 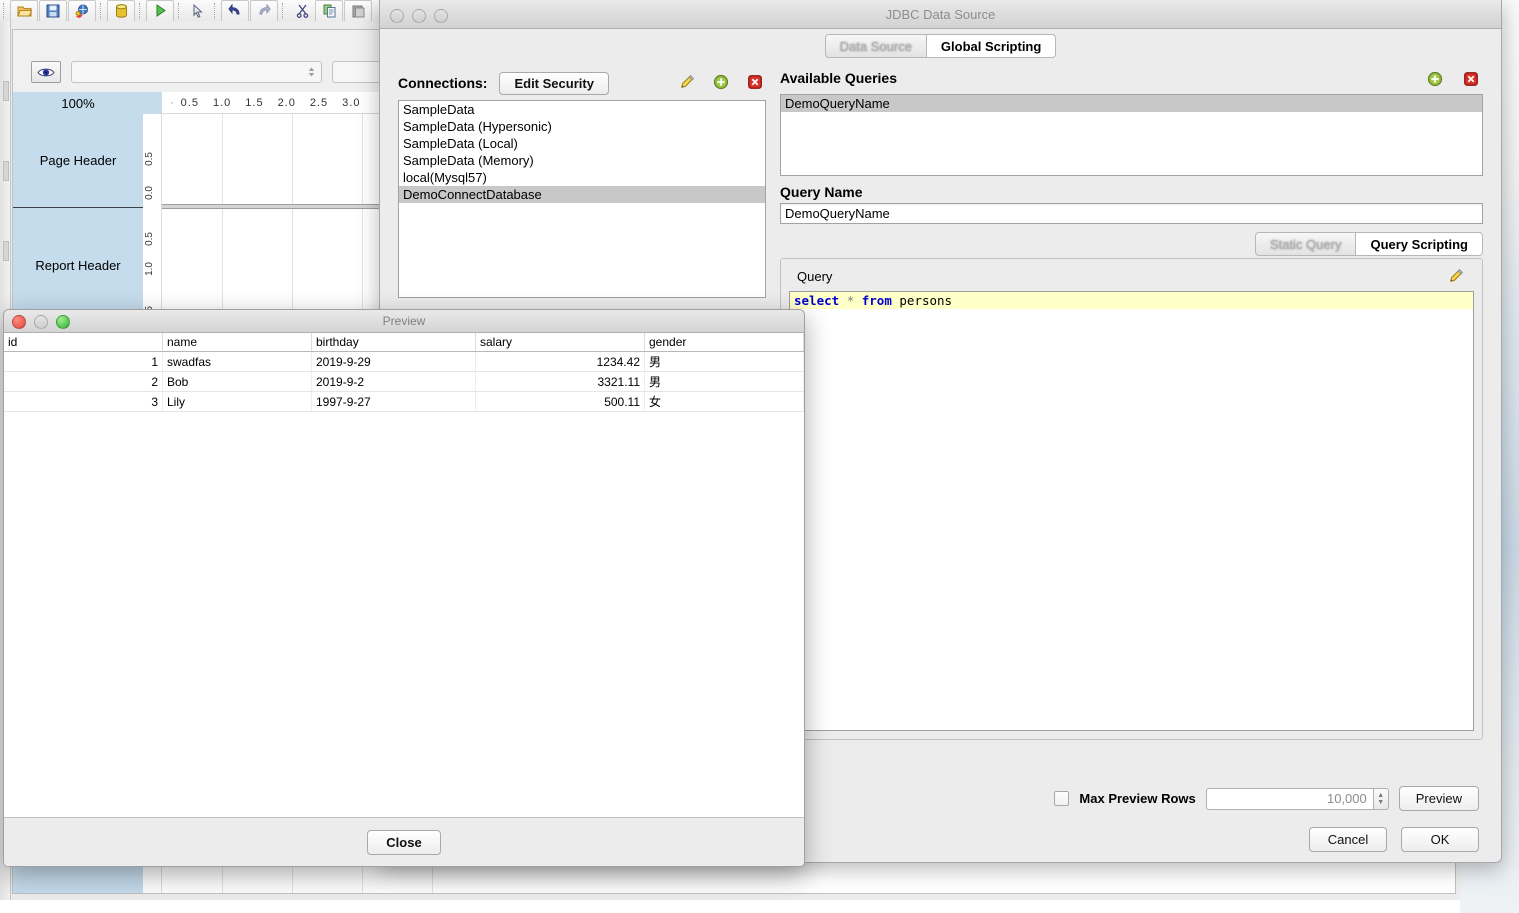 I want to click on tab-query-scripting: Query Scripting, so click(x=1419, y=244).